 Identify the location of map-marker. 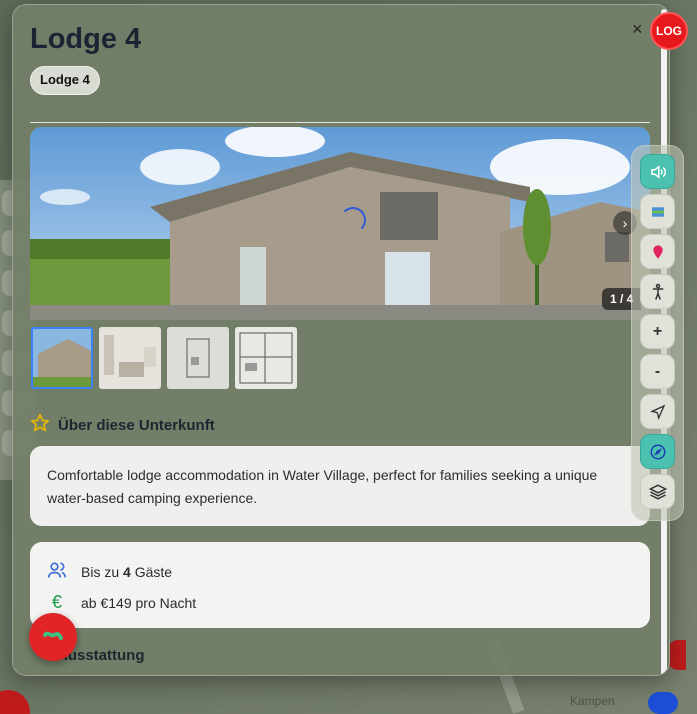
(677, 655).